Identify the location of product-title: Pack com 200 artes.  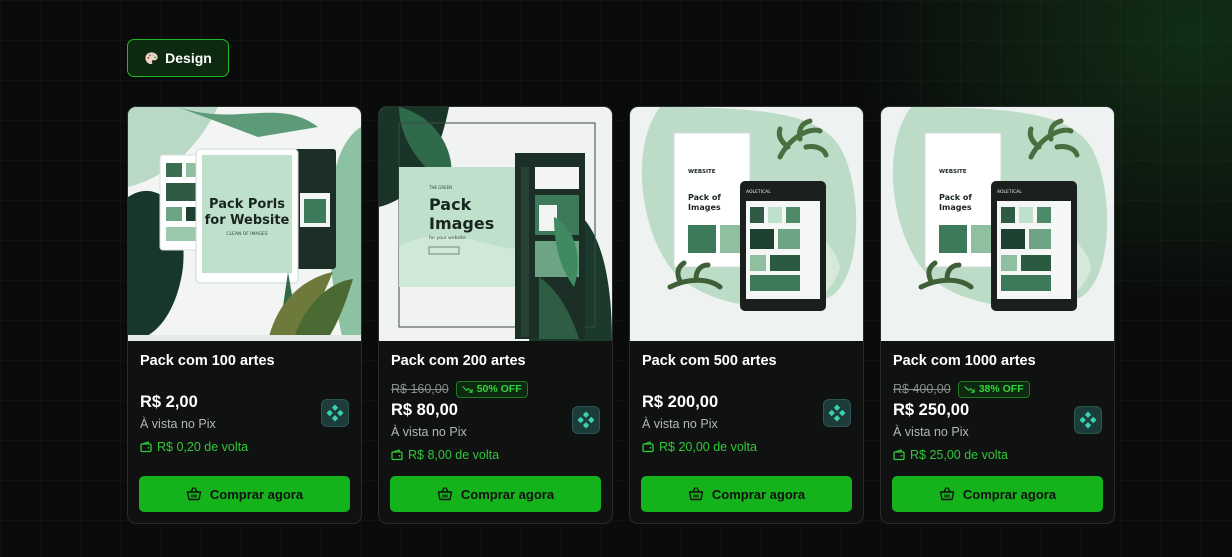
(458, 361).